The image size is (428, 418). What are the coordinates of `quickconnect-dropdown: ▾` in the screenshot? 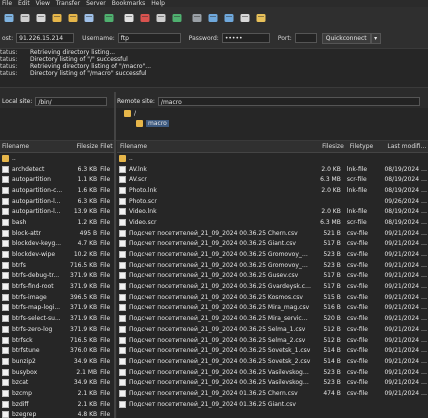 It's located at (375, 38).